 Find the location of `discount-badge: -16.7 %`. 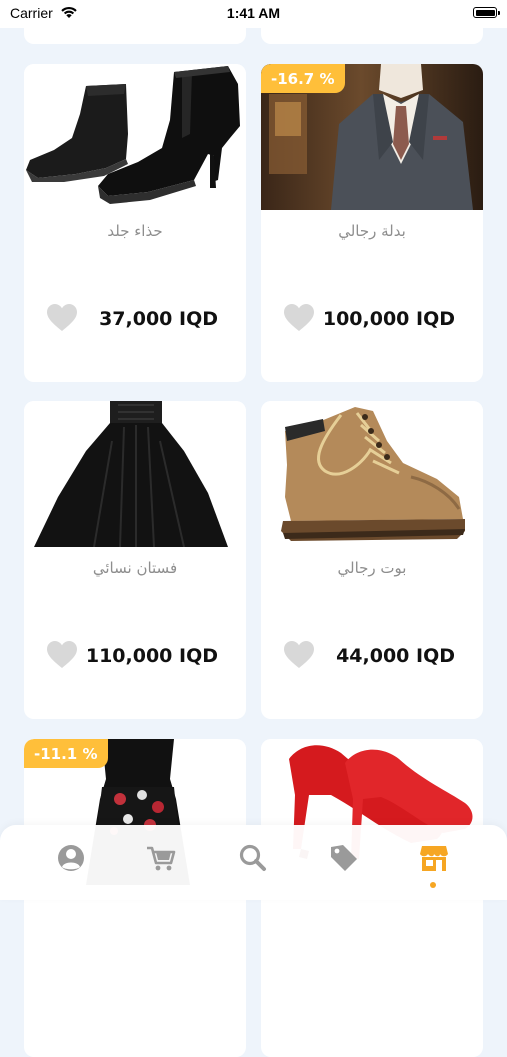

discount-badge: -16.7 % is located at coordinates (303, 78).